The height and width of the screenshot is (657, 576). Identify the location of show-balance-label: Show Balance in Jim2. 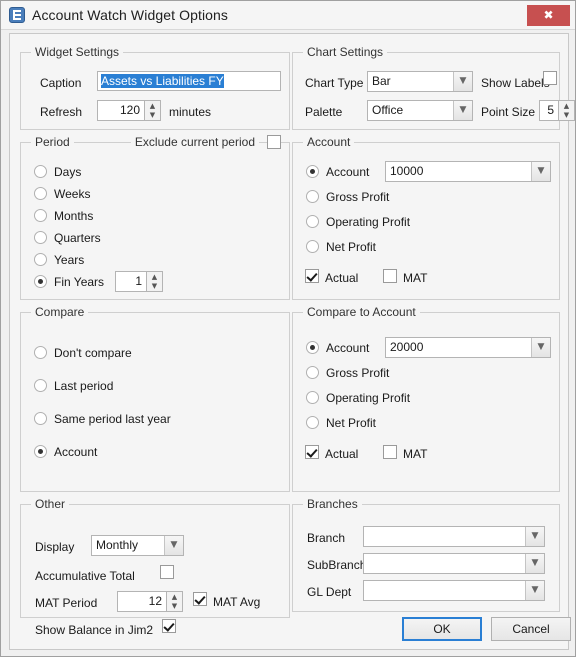
(94, 630).